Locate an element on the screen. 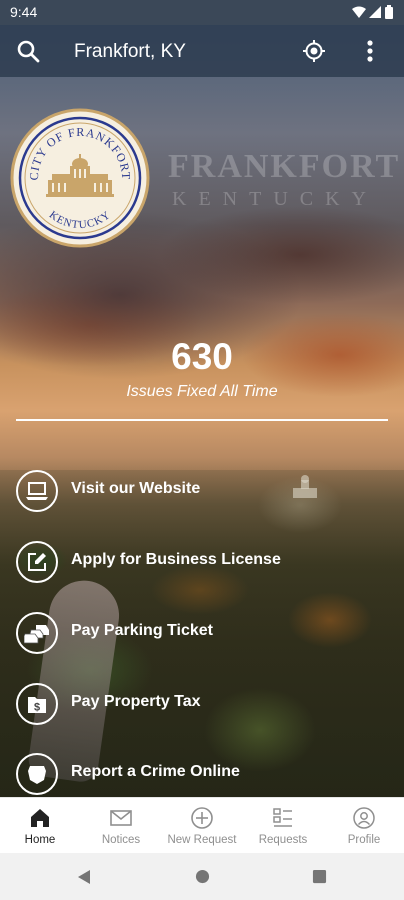 This screenshot has width=404, height=900. police-badge-icon is located at coordinates (37, 774).